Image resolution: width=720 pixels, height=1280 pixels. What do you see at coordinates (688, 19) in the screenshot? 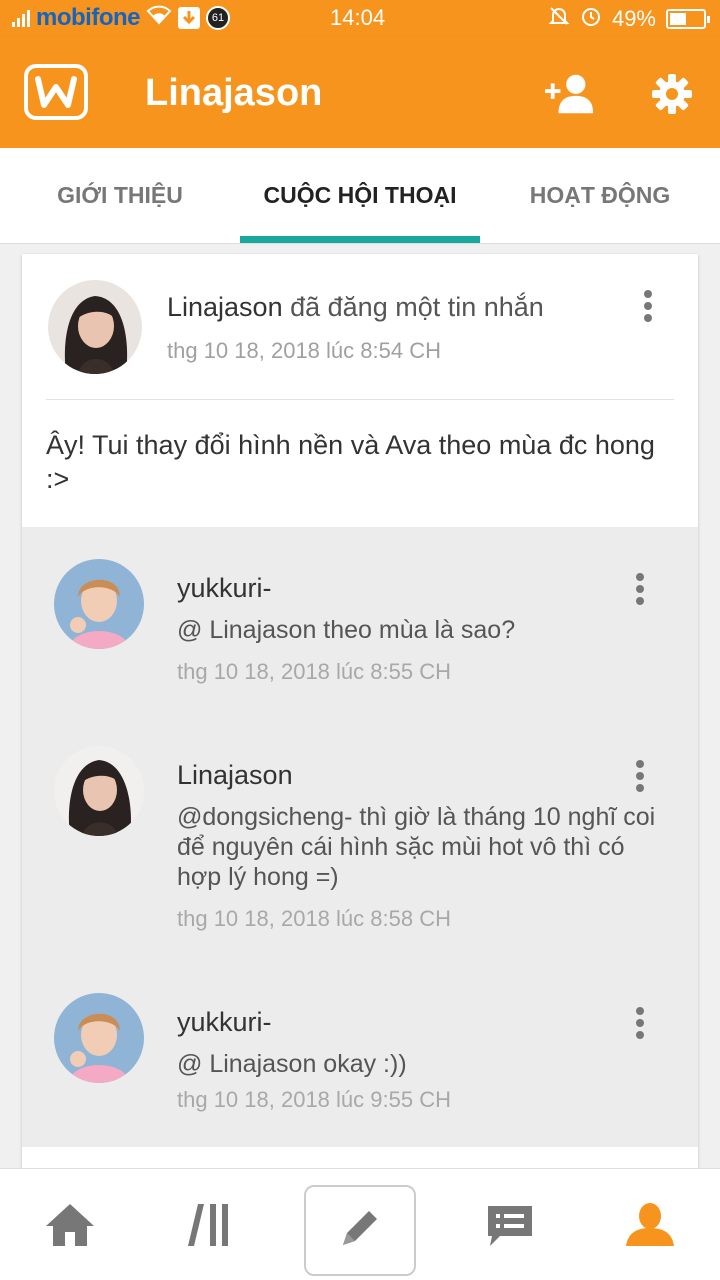
I see `battery-icon` at bounding box center [688, 19].